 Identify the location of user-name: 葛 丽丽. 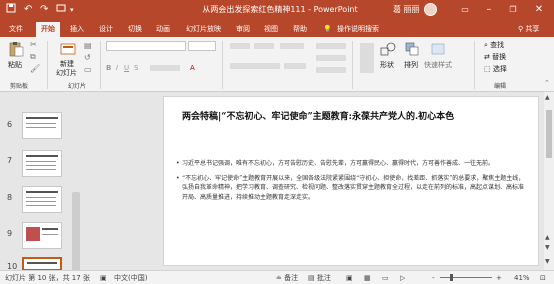
(406, 9).